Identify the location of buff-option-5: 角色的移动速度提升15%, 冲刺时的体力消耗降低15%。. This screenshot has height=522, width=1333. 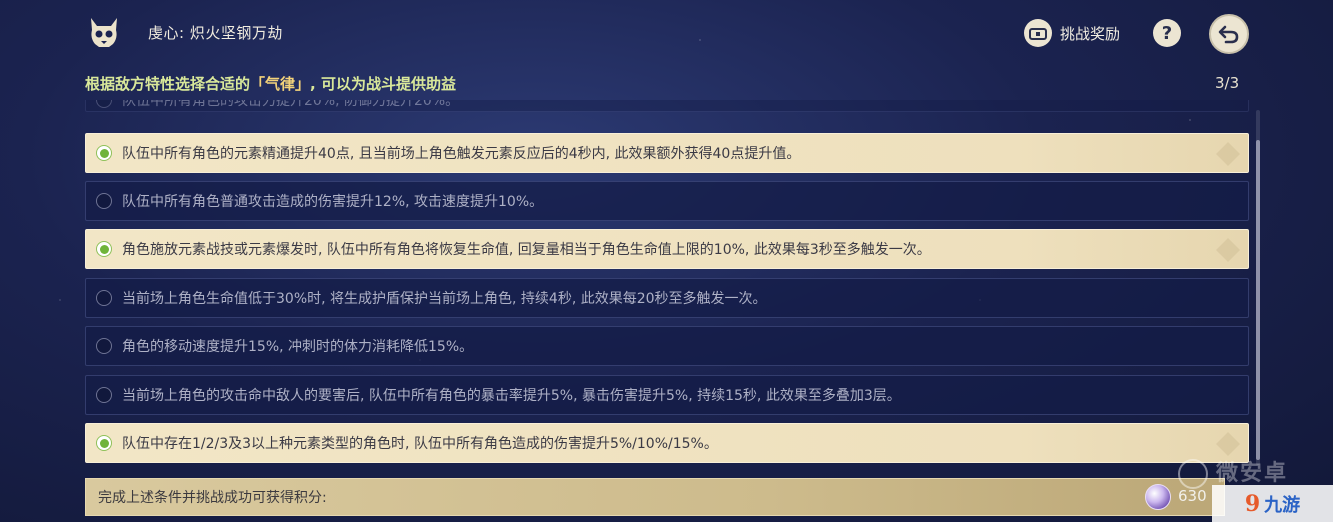
(667, 346).